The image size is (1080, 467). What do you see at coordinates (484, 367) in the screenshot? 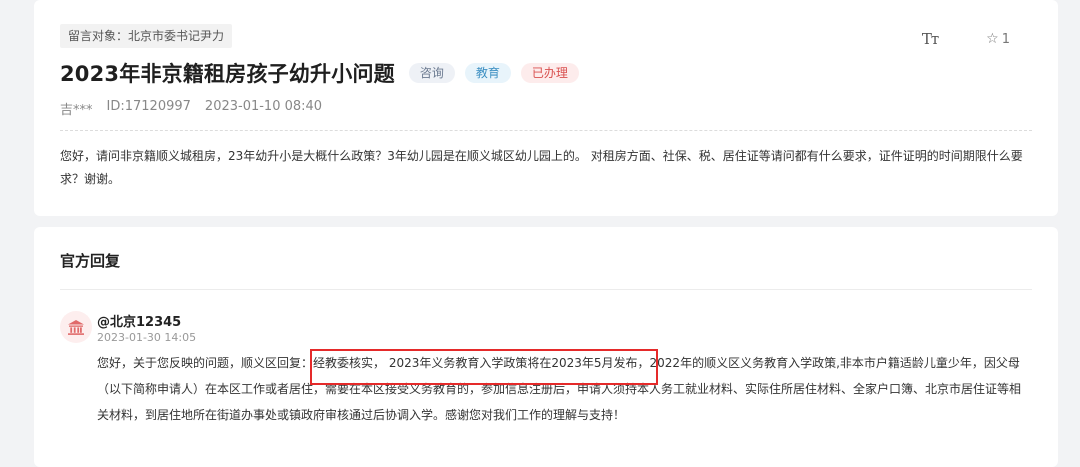
I see `highlight-box` at bounding box center [484, 367].